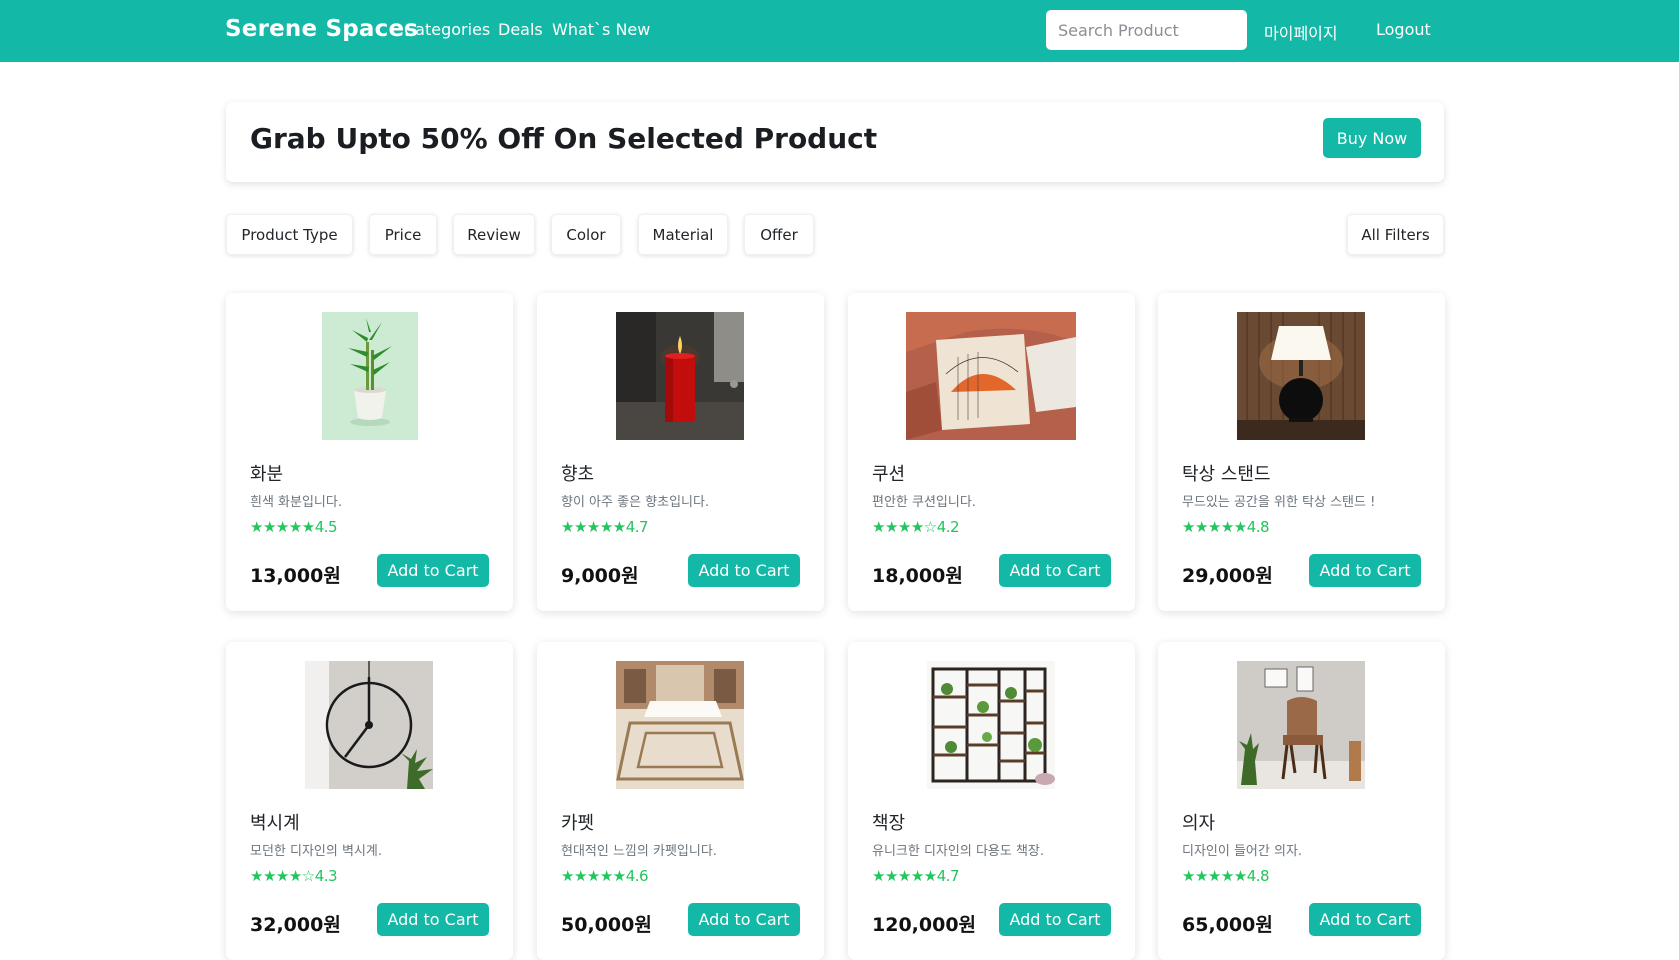  What do you see at coordinates (1403, 29) in the screenshot?
I see `logout-link: Logout` at bounding box center [1403, 29].